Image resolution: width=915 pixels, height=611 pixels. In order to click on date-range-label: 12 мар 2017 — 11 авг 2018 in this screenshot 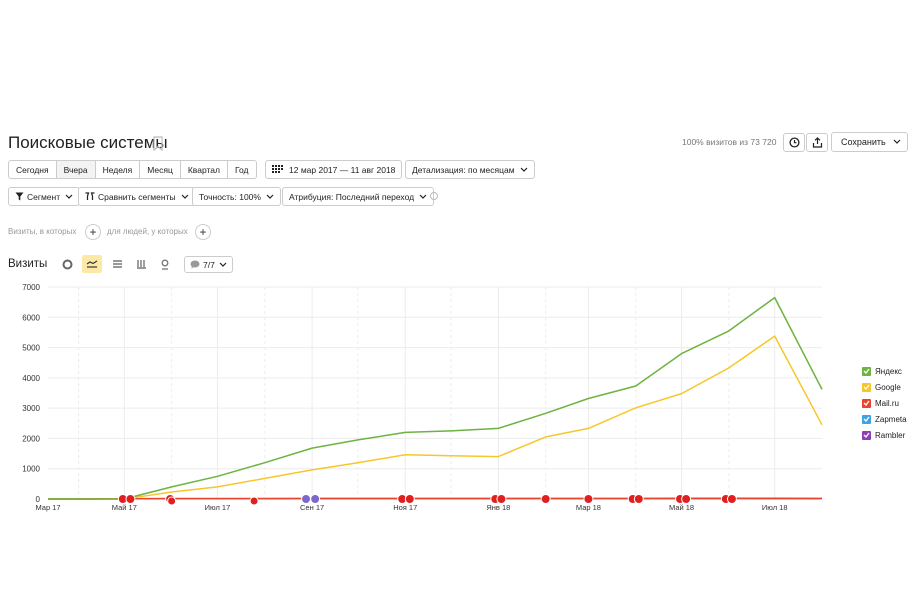, I will do `click(342, 169)`.